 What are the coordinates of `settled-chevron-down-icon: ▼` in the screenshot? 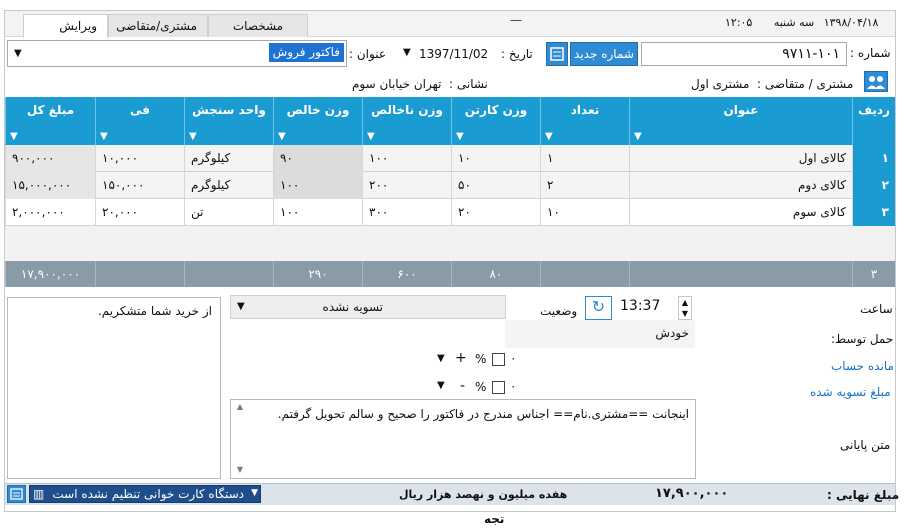 It's located at (441, 385).